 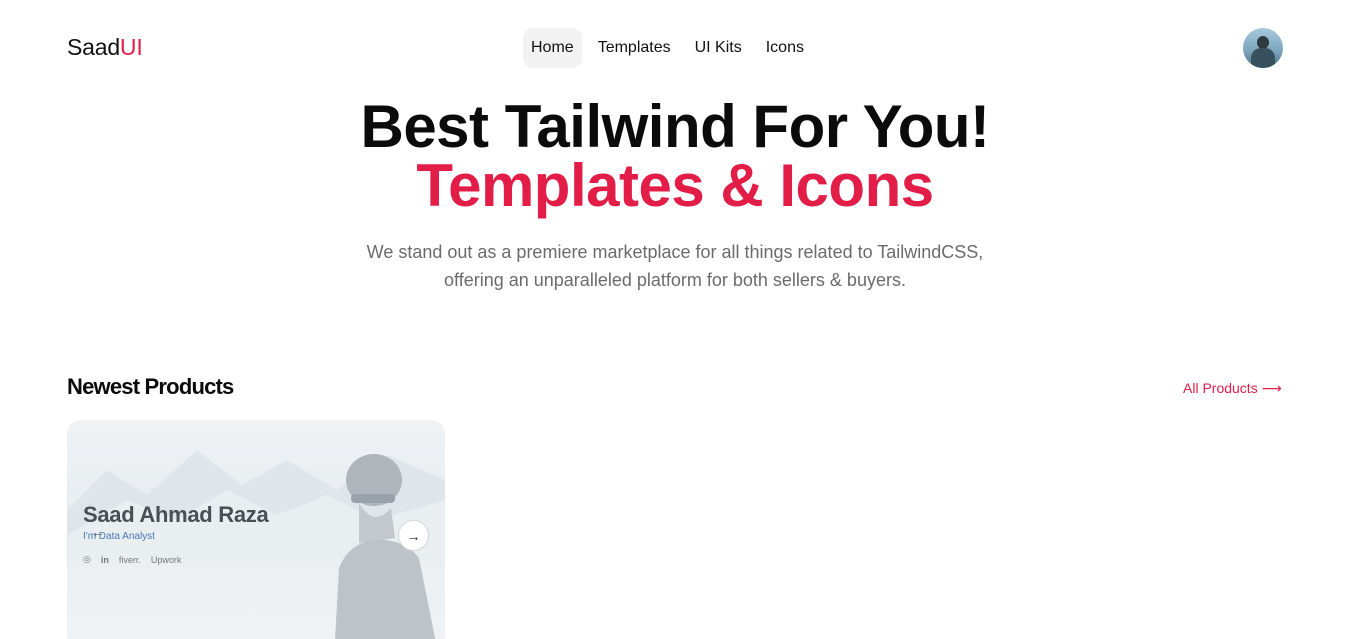 I want to click on logo: SaadUI, so click(x=105, y=47).